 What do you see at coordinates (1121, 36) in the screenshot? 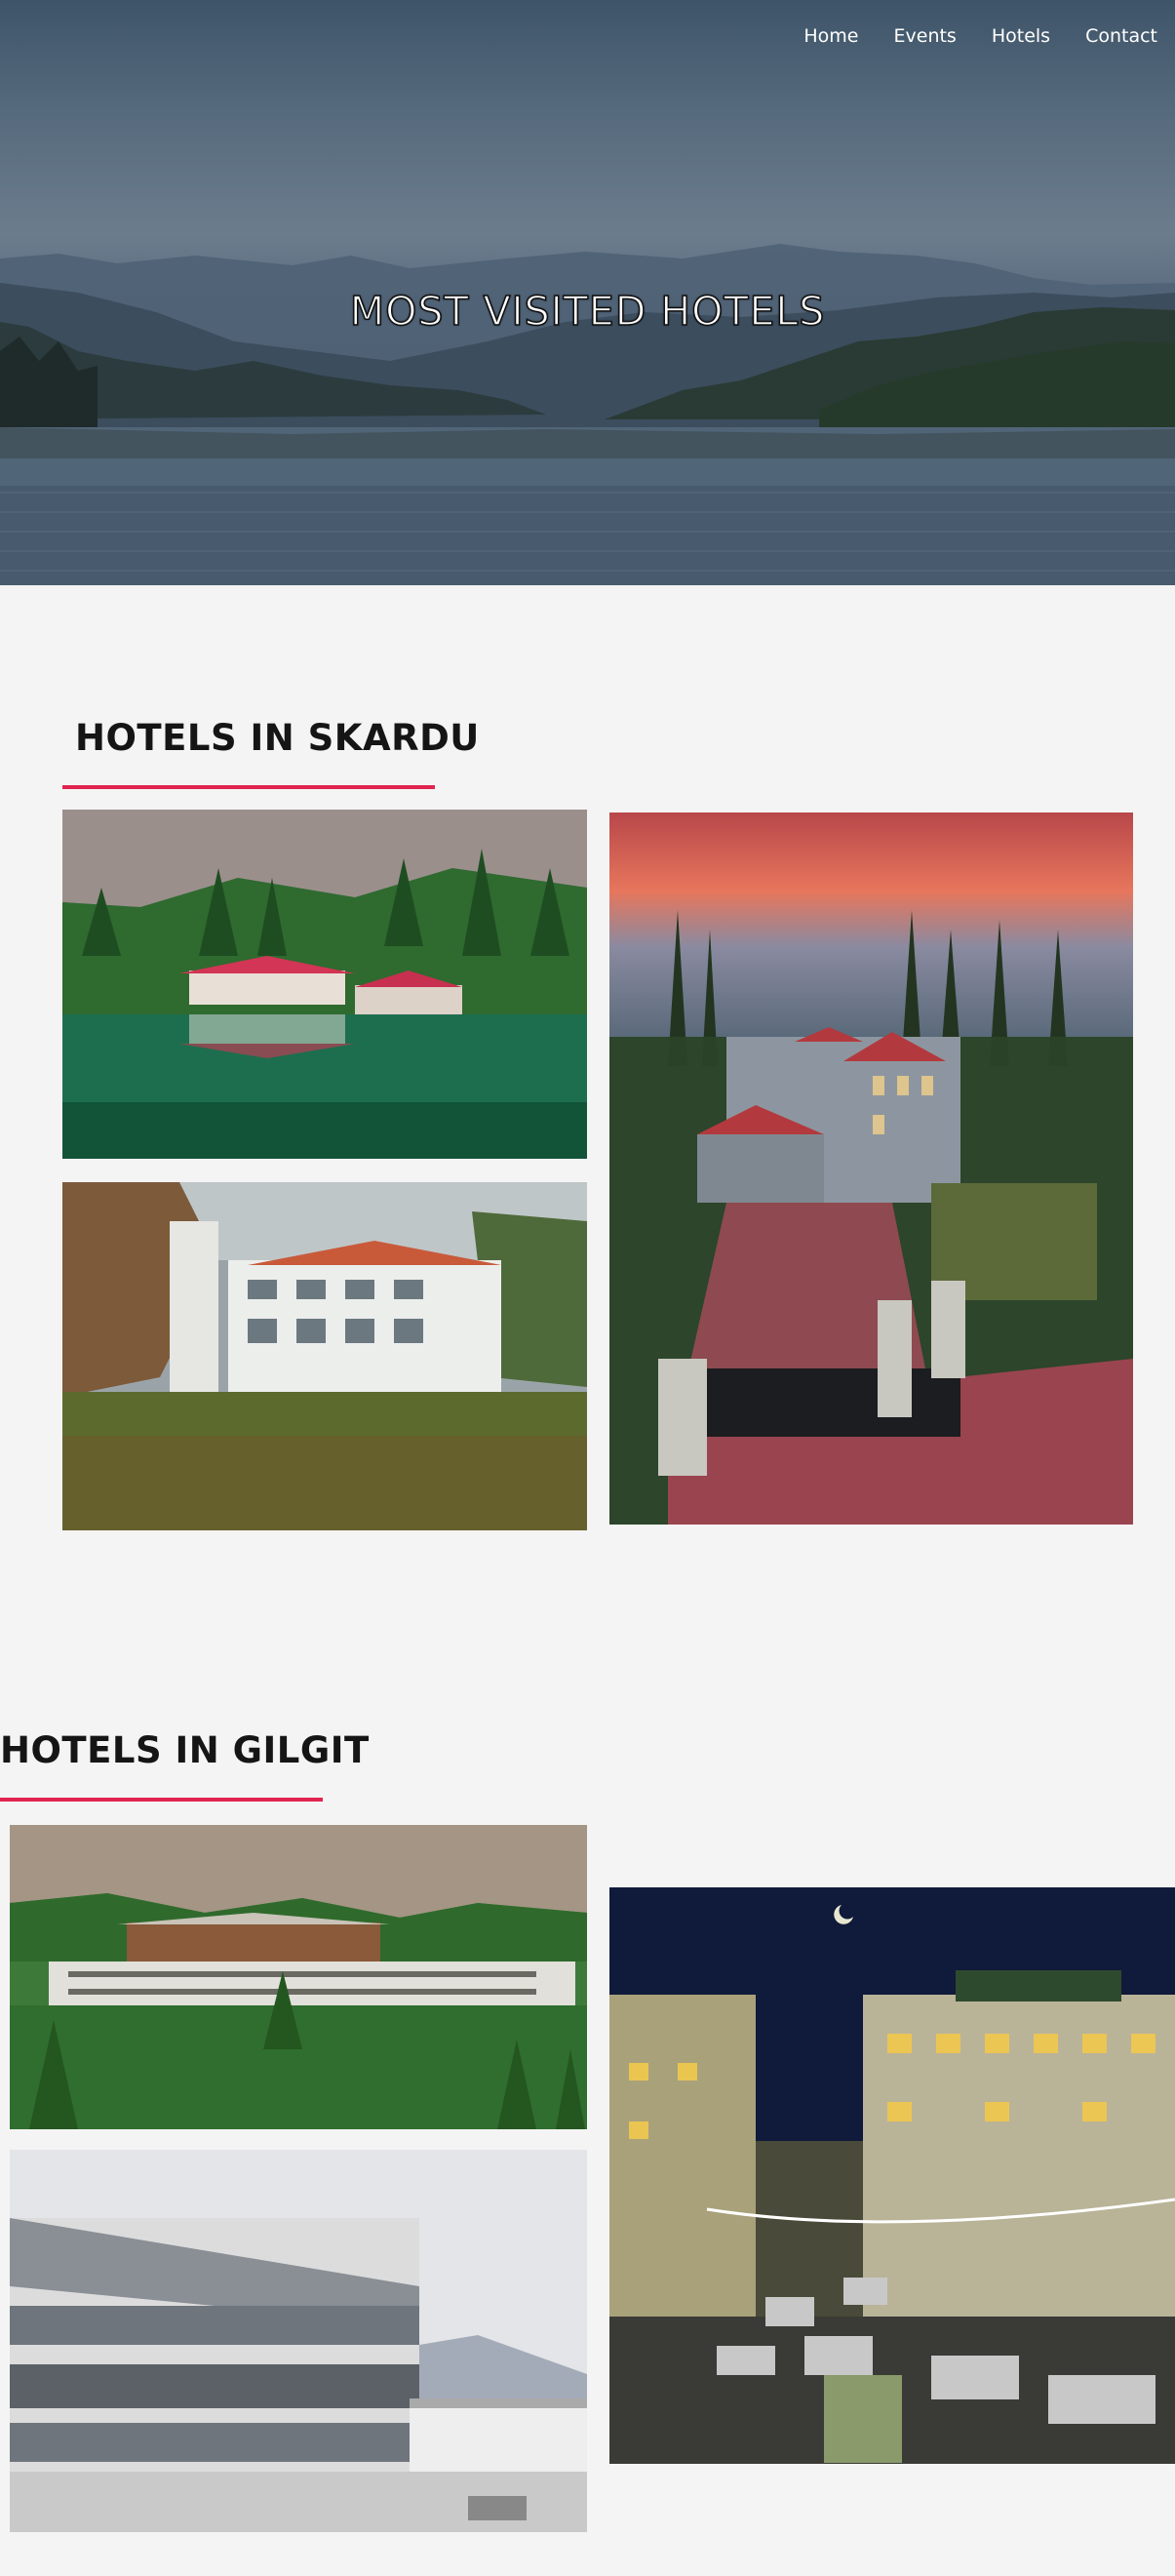
I see `nav-contact-link: Contact` at bounding box center [1121, 36].